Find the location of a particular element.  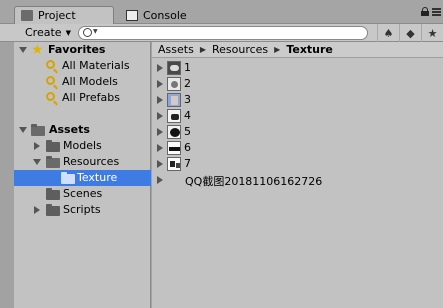

breadcrumb-item: Resources is located at coordinates (240, 49).